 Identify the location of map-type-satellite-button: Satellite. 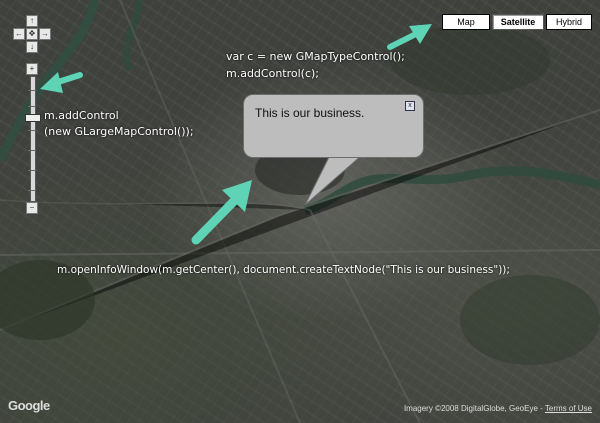
(518, 22).